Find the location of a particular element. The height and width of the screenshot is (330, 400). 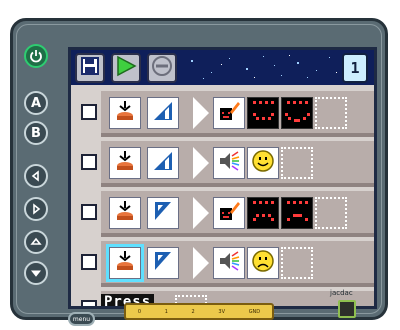

toolbar: 1 is located at coordinates (222, 67).